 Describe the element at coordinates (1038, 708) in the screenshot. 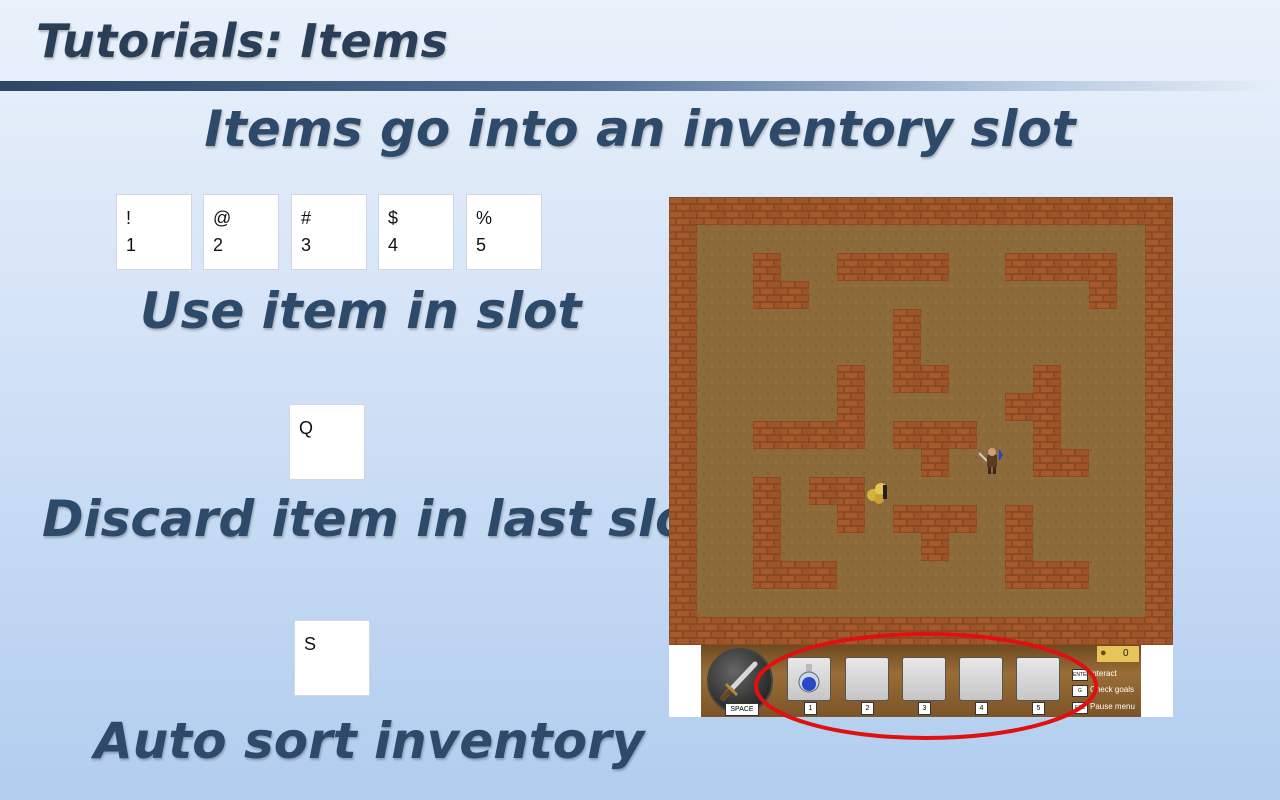

I see `inventory-slot-5-number: 5` at that location.